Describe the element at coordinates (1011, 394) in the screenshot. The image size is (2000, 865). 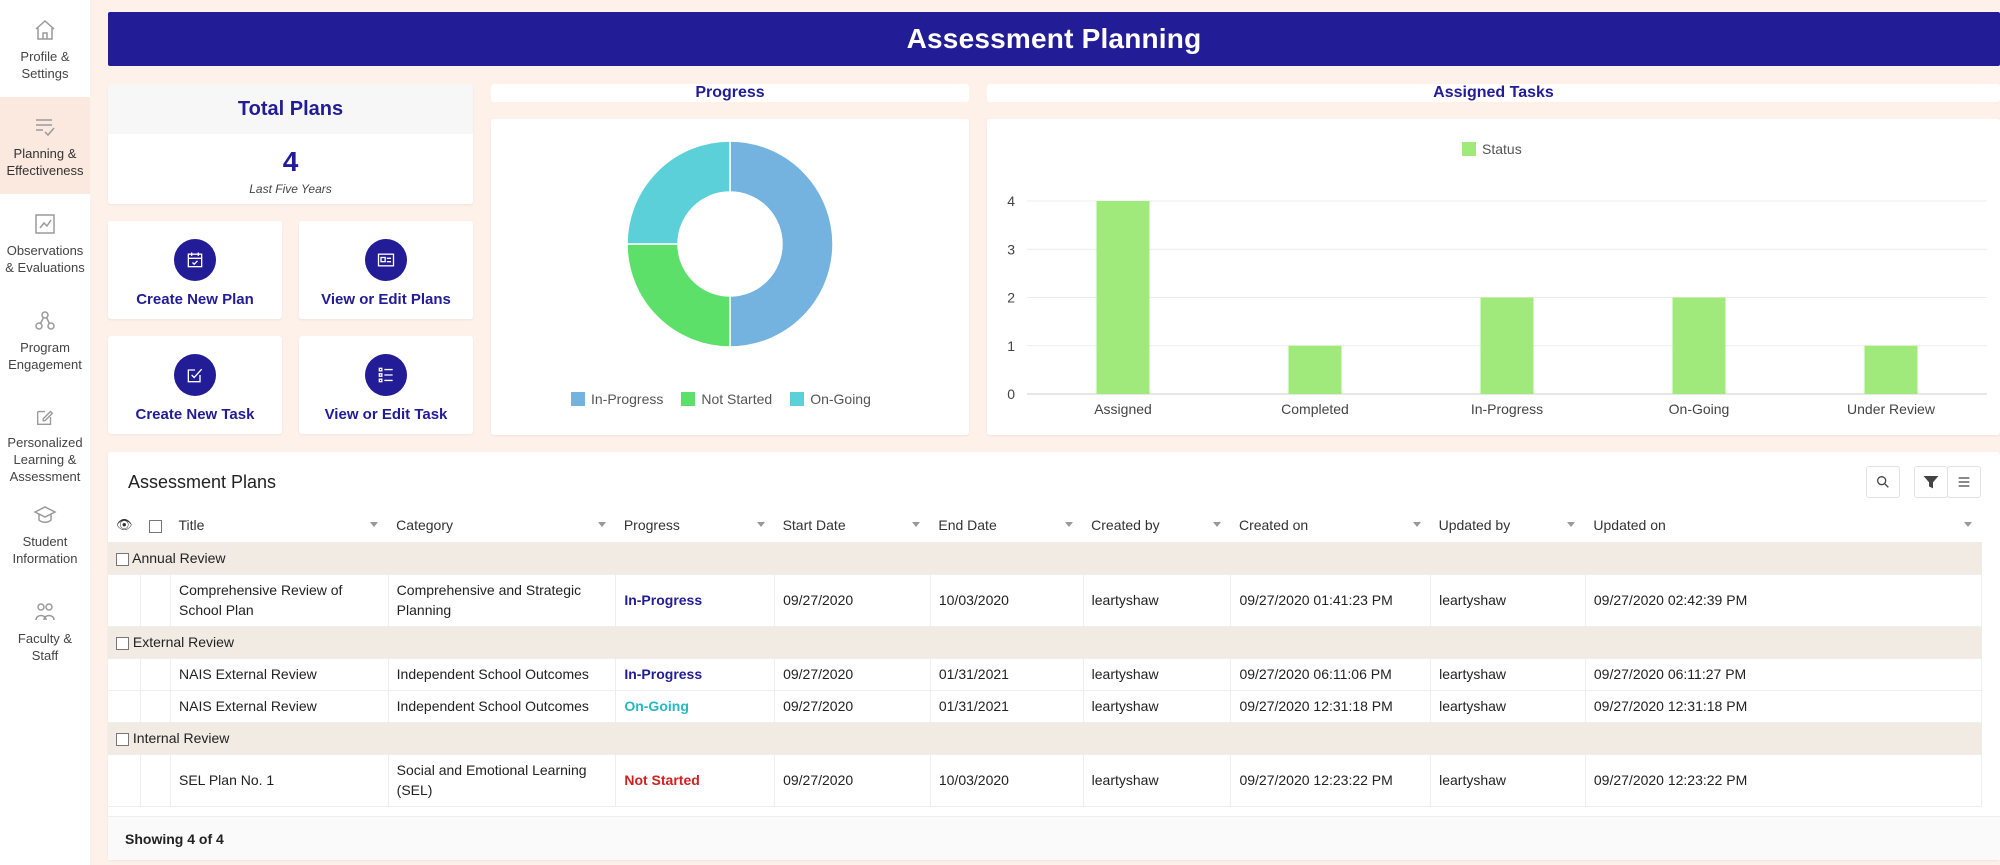
I see `y-tick-label: 0` at that location.